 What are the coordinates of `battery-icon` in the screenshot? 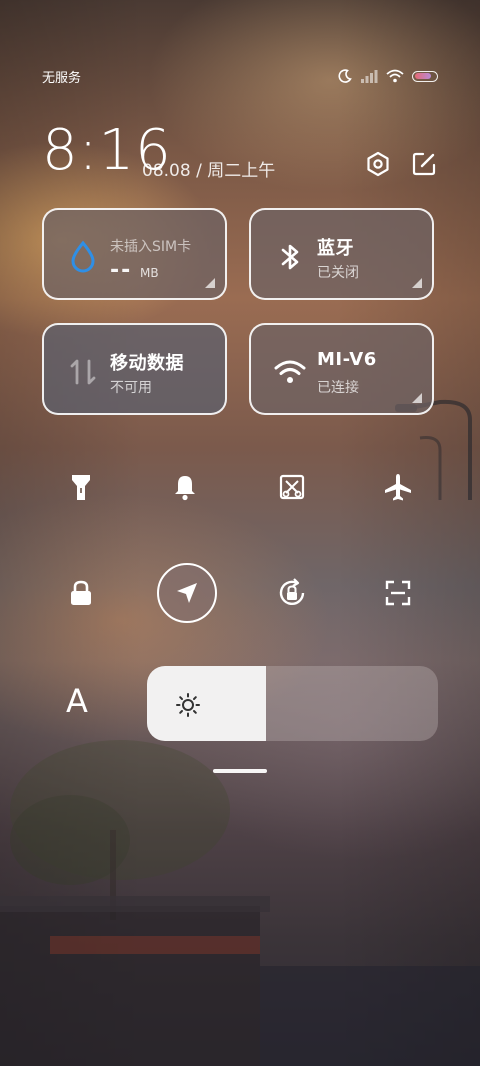 It's located at (425, 76).